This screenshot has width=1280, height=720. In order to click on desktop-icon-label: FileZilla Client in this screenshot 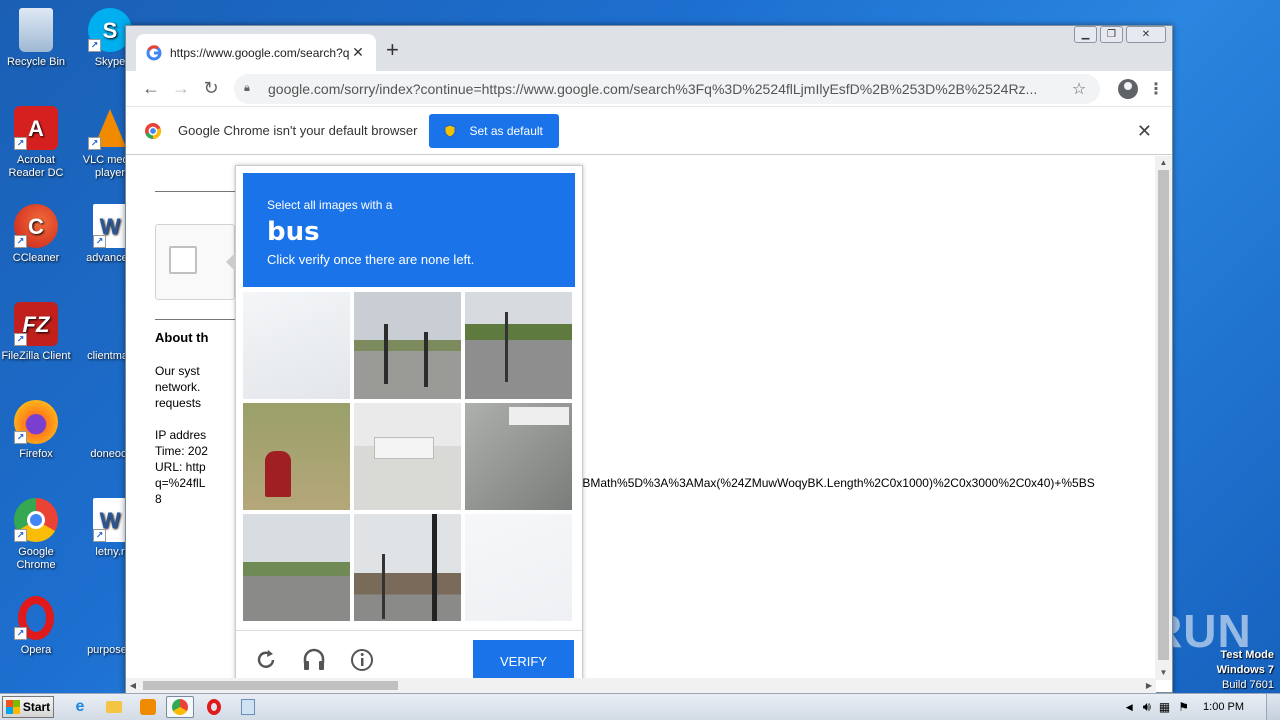, I will do `click(36, 356)`.